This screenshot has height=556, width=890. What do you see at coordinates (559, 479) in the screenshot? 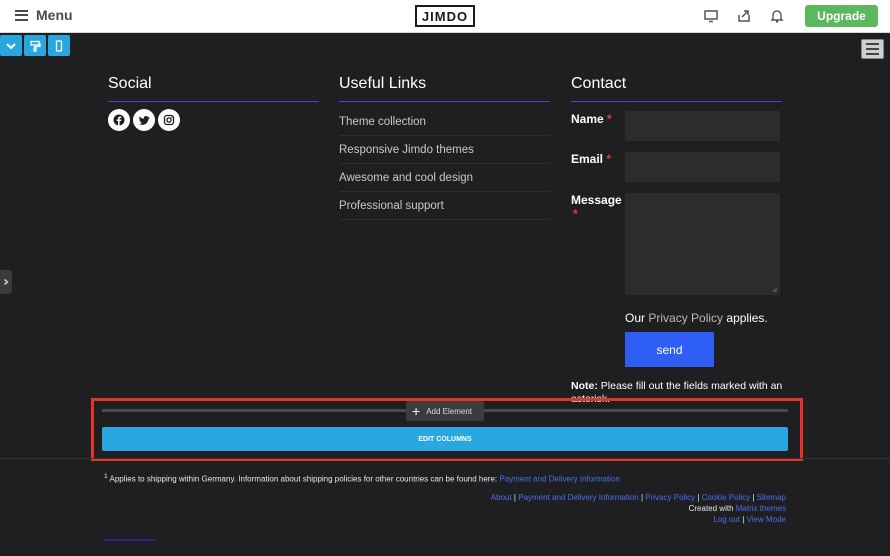
I see `footnote-payment-link: Payment and Delivery Information` at bounding box center [559, 479].